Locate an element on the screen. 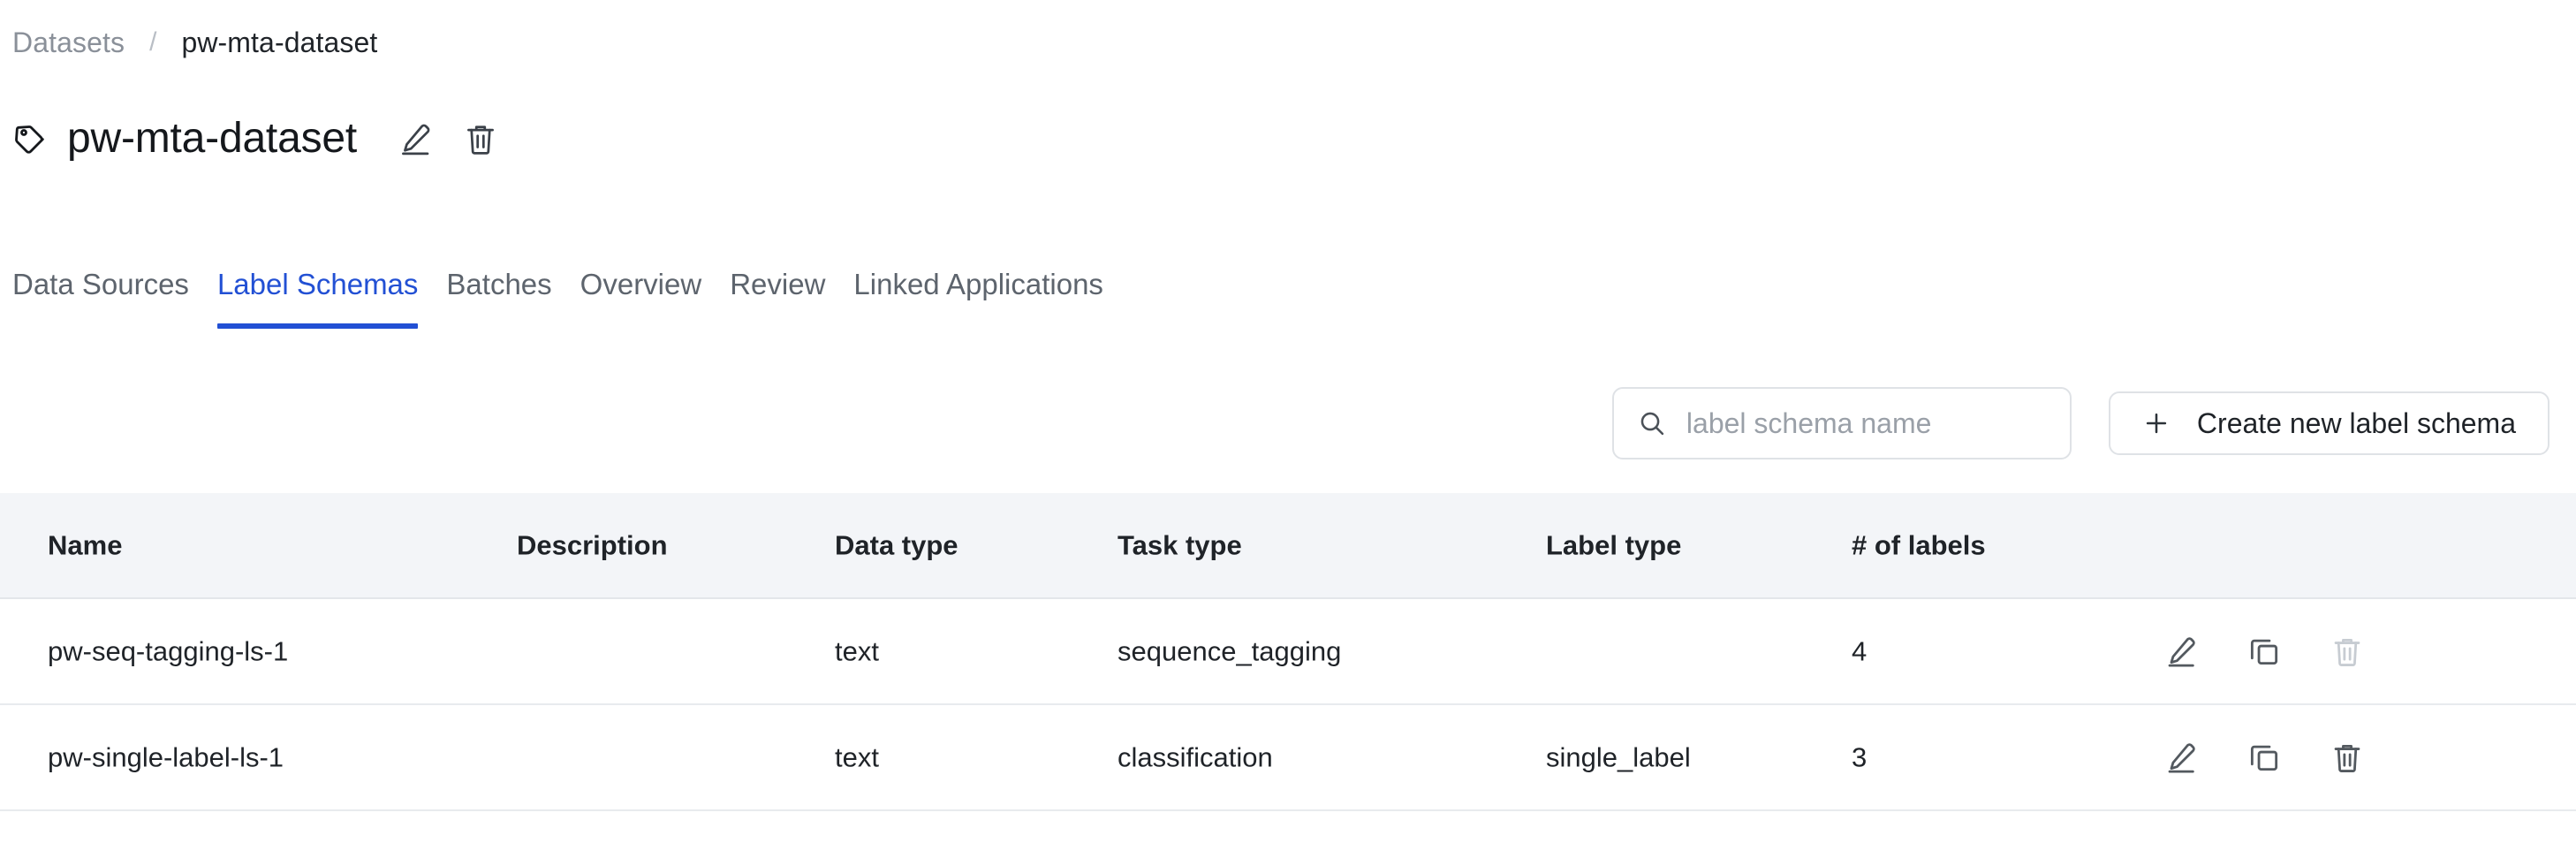 This screenshot has height=843, width=2576. cell-task-type: sequence_tagging is located at coordinates (1230, 651).